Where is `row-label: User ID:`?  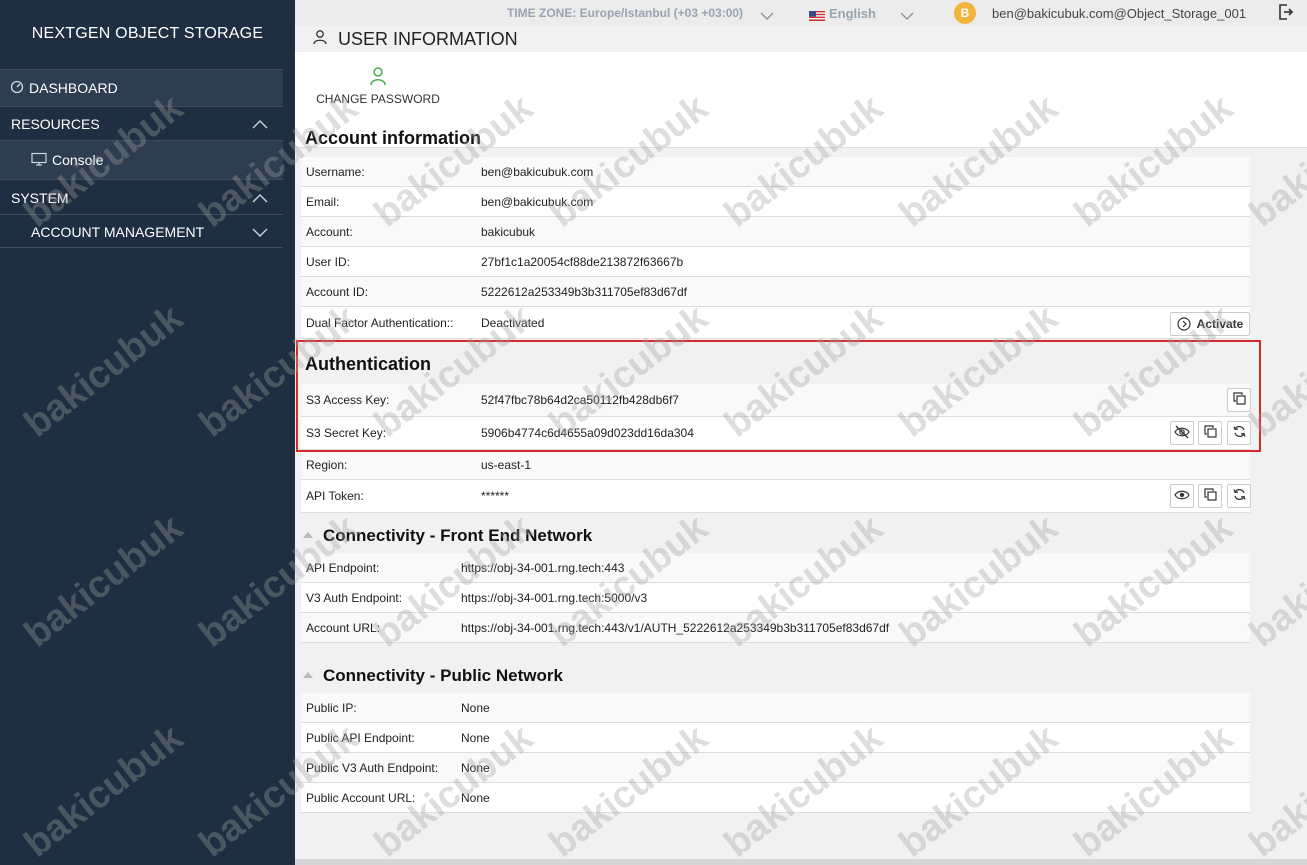
row-label: User ID: is located at coordinates (328, 261).